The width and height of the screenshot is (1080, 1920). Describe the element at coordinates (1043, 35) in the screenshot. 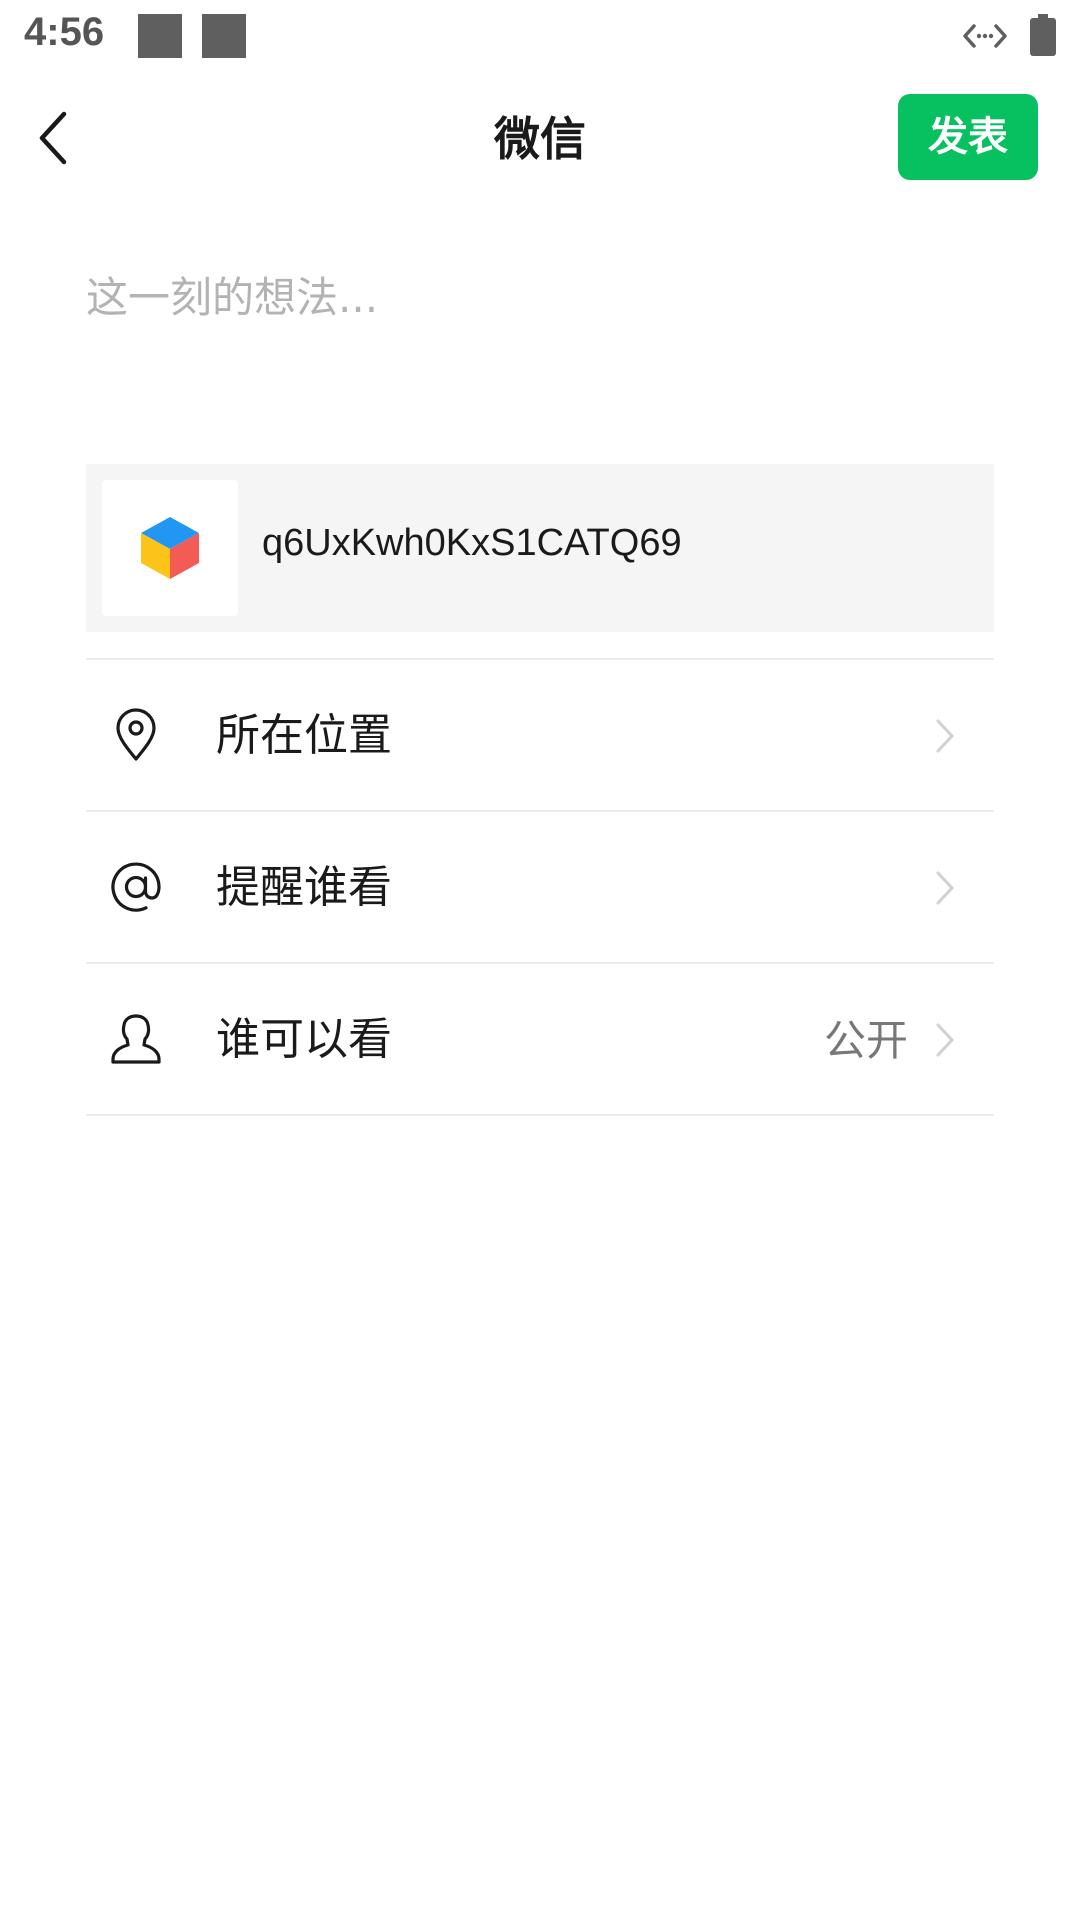

I see `battery-icon` at that location.